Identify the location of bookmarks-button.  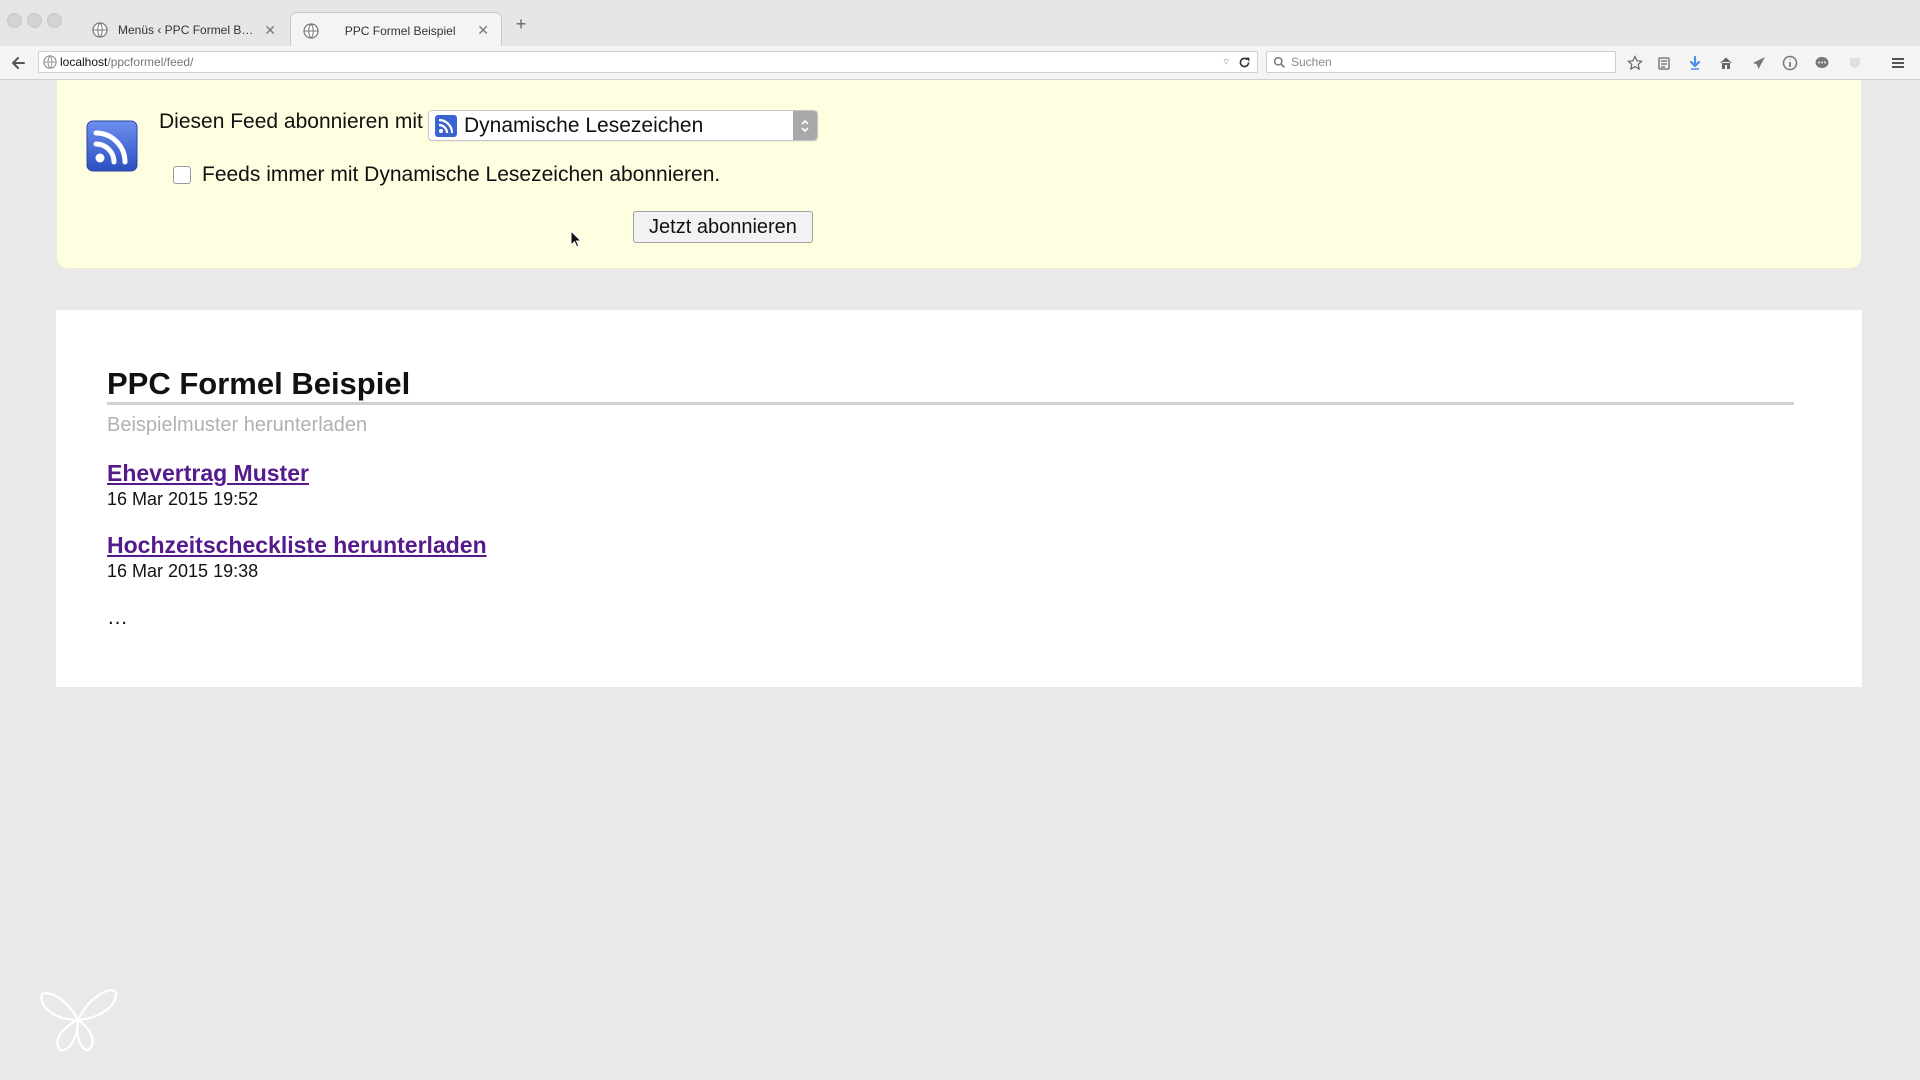
(1664, 63).